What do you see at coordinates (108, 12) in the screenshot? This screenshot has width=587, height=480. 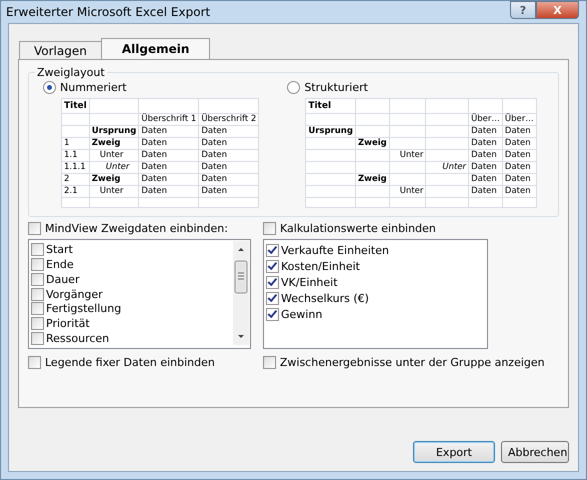 I see `window-title: Erweiterter Microsoft Excel Export` at bounding box center [108, 12].